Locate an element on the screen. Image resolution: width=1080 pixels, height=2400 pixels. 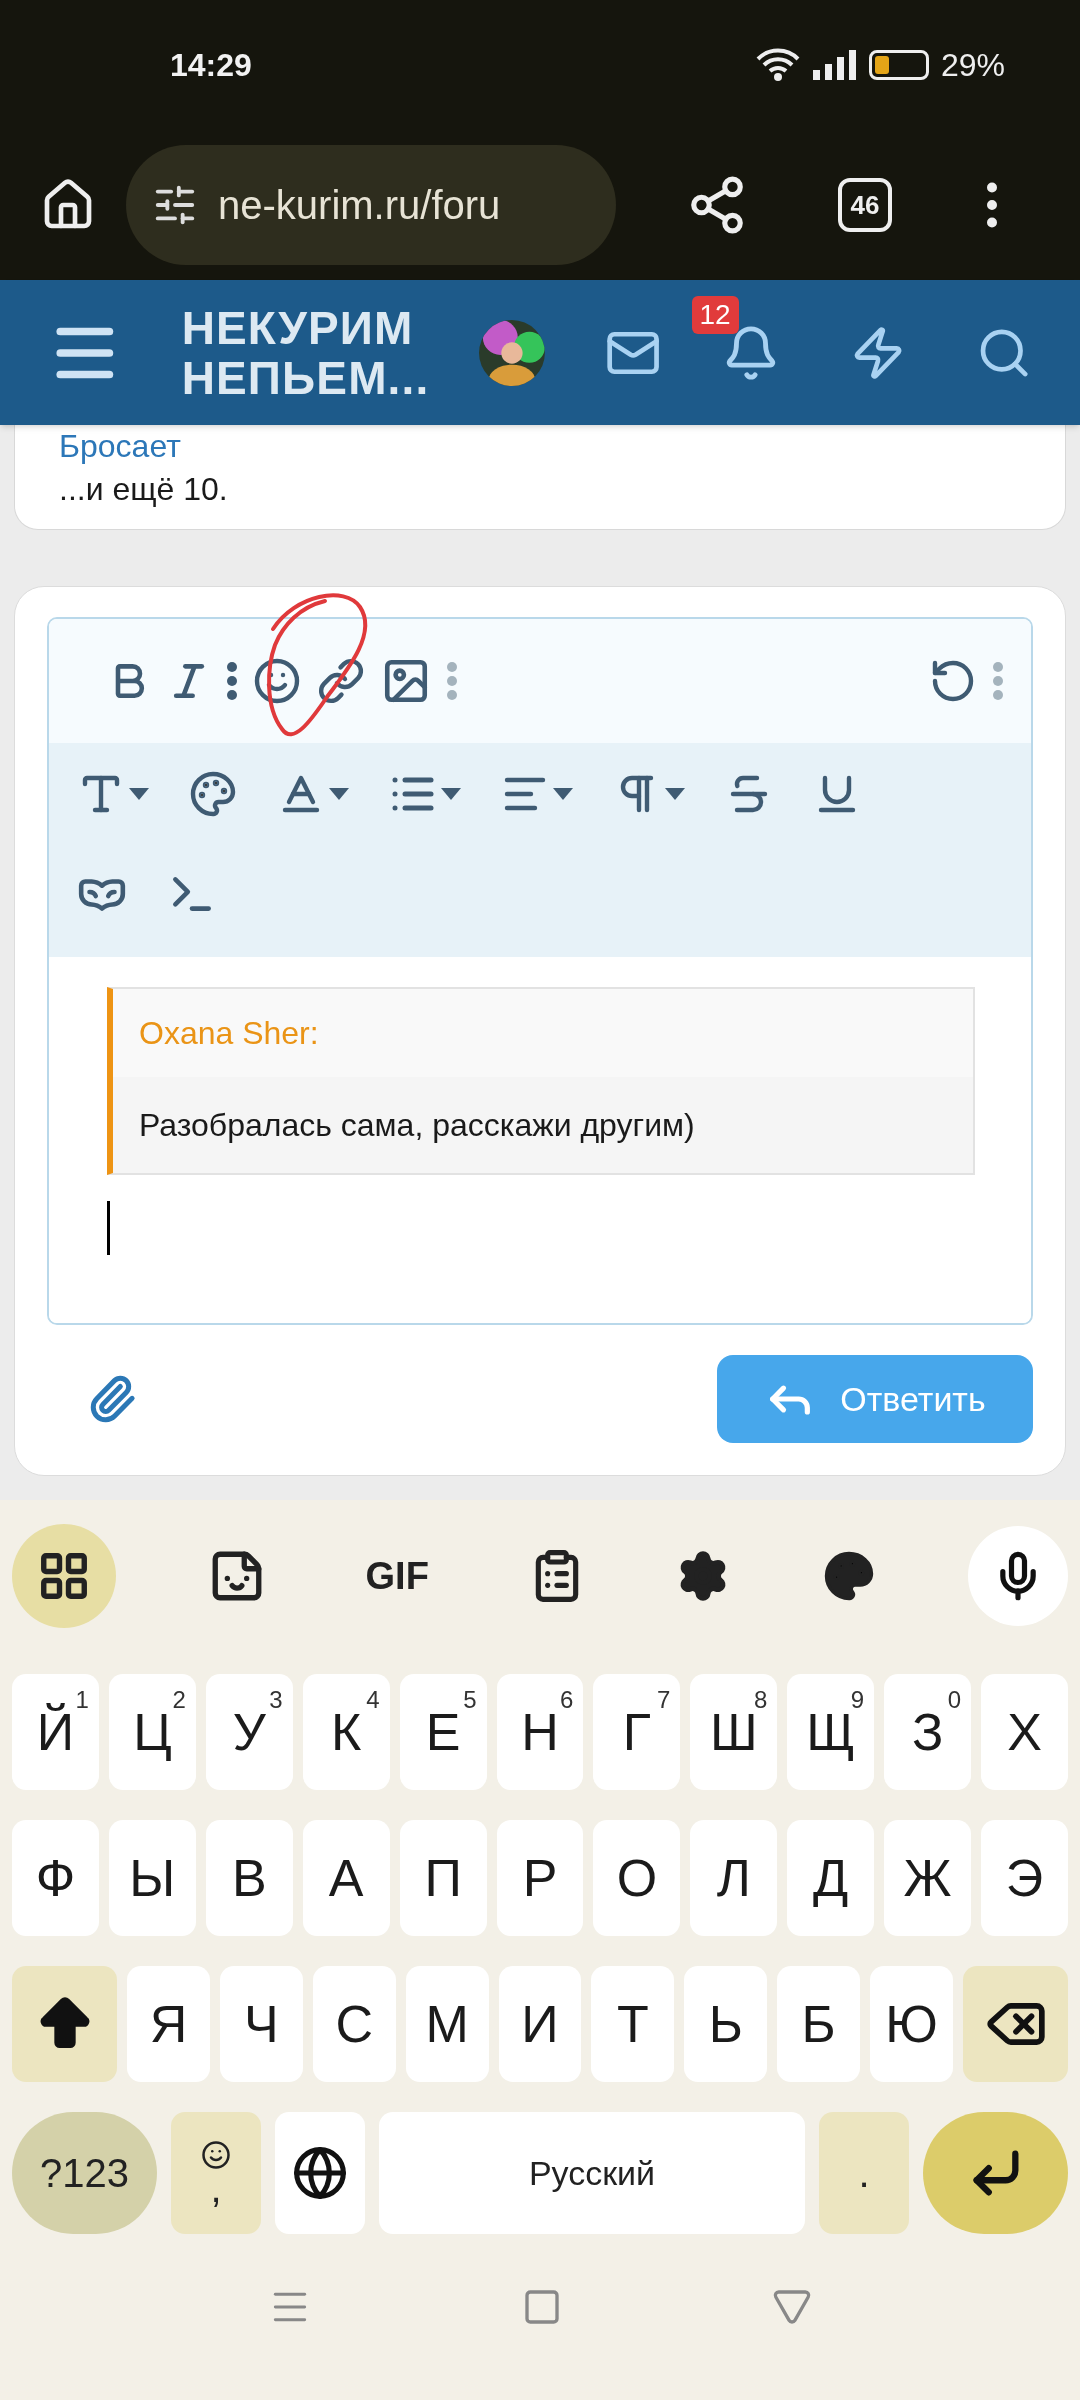
key: Ь is located at coordinates (726, 2024).